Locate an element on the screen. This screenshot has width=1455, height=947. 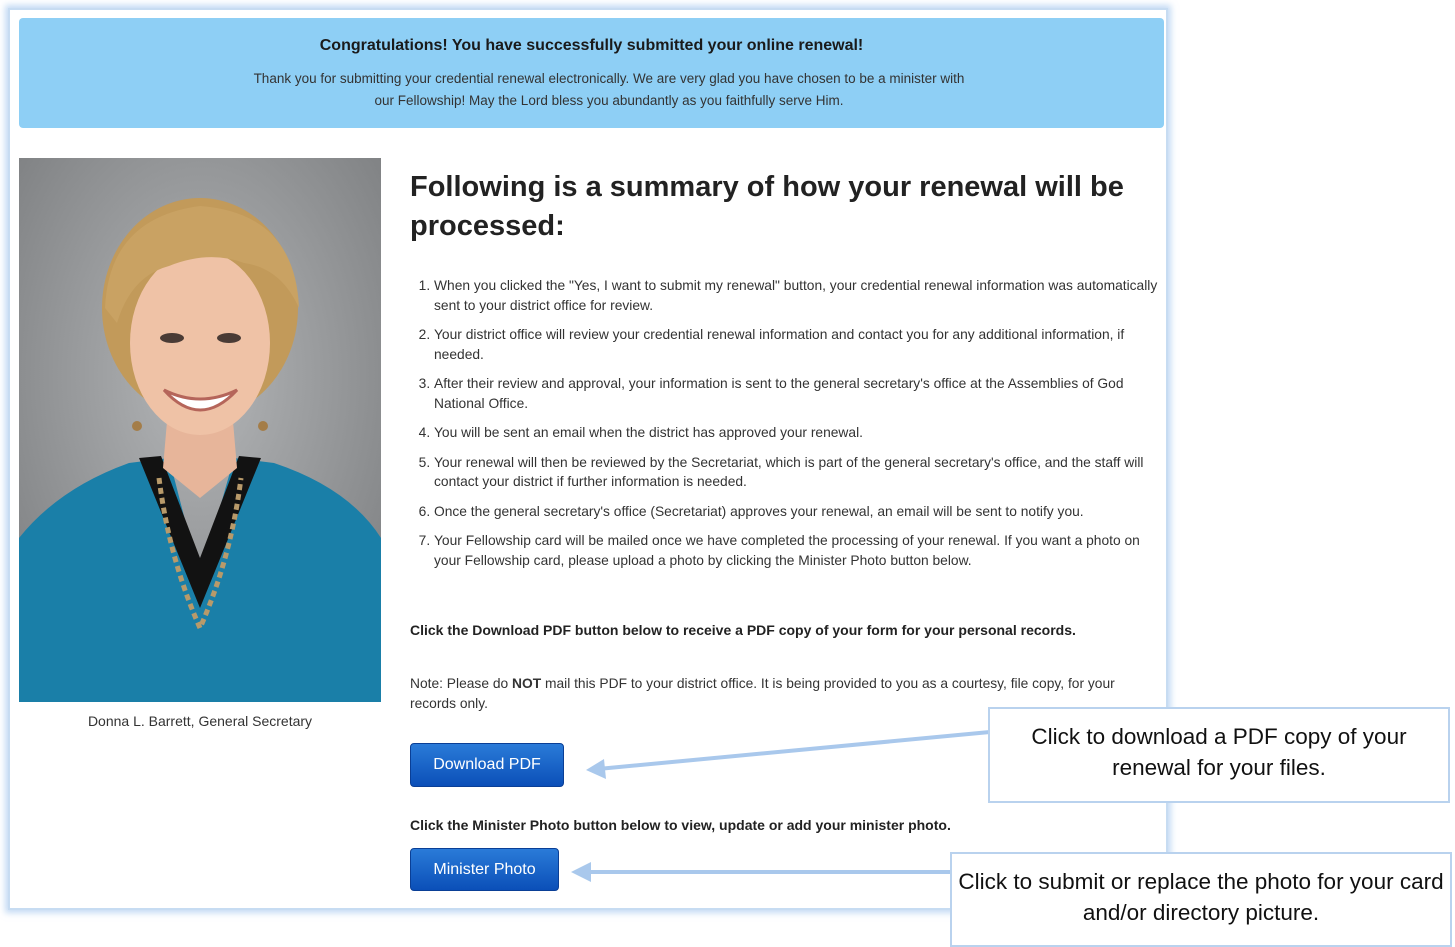
photo-arrow is located at coordinates (761, 872).